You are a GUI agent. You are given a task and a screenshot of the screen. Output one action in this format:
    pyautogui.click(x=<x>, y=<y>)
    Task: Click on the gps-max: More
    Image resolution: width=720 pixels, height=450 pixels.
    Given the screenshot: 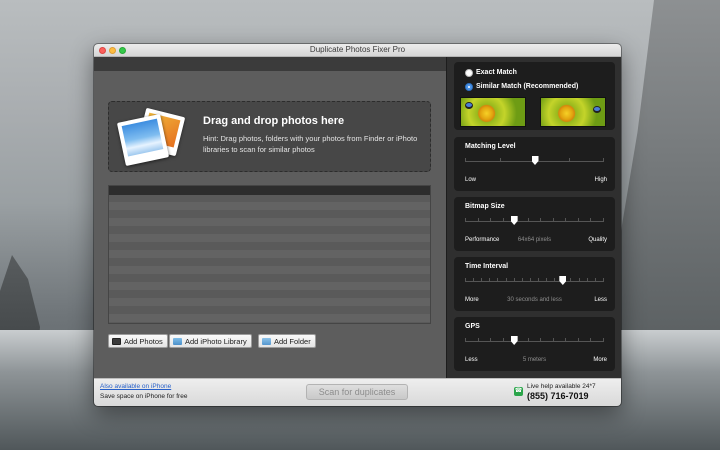 What is the action you would take?
    pyautogui.click(x=600, y=360)
    